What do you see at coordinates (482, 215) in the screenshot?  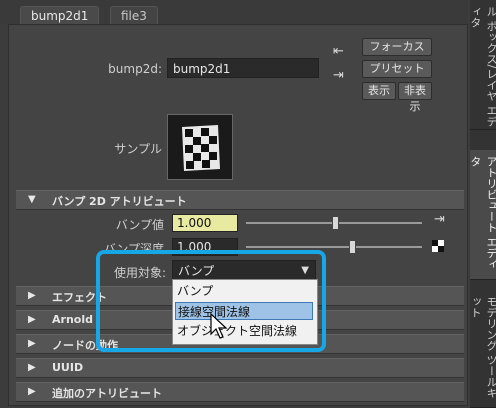 I see `side-tab-attribute-editor: アトリビュート エディタ` at bounding box center [482, 215].